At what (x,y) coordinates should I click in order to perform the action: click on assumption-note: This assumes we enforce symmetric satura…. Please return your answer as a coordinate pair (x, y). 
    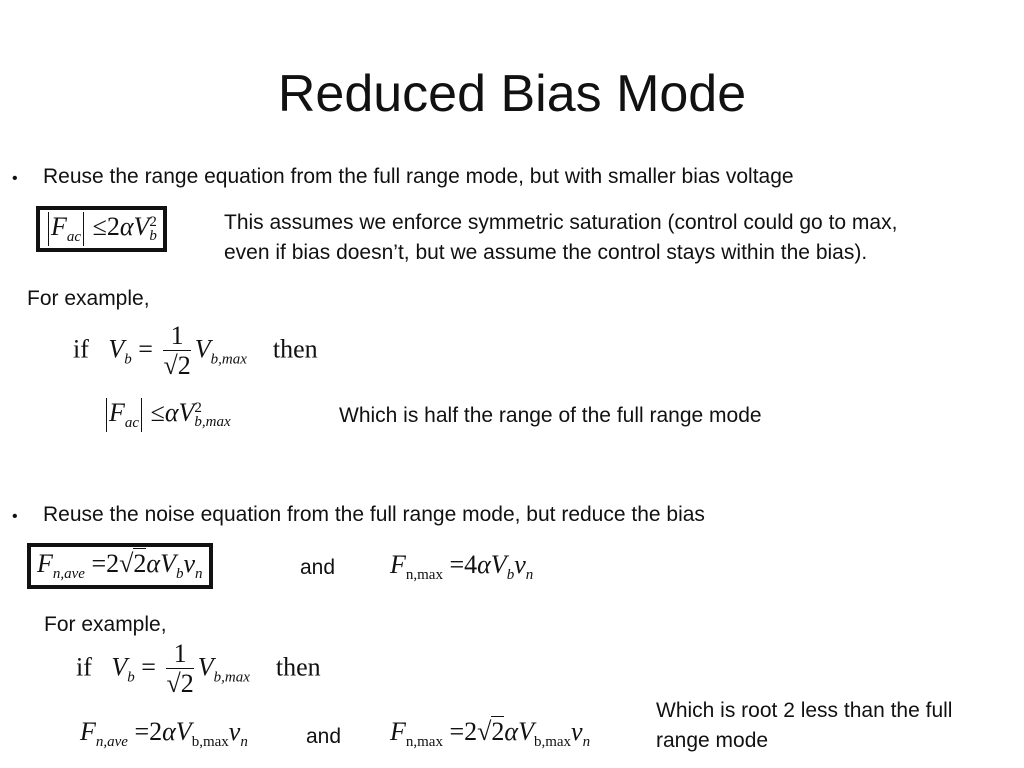
    Looking at the image, I should click on (561, 237).